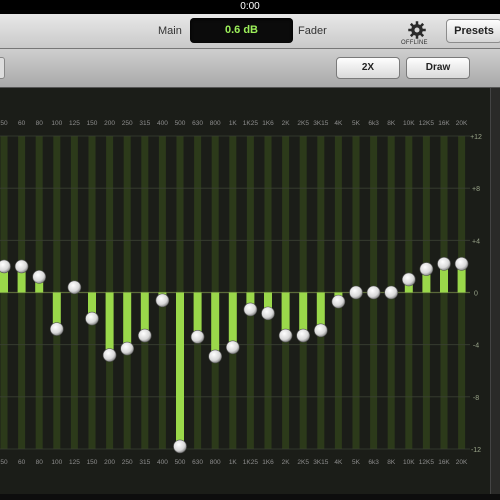 The width and height of the screenshot is (500, 500). What do you see at coordinates (268, 123) in the screenshot?
I see `freq-label-top: 1K6` at bounding box center [268, 123].